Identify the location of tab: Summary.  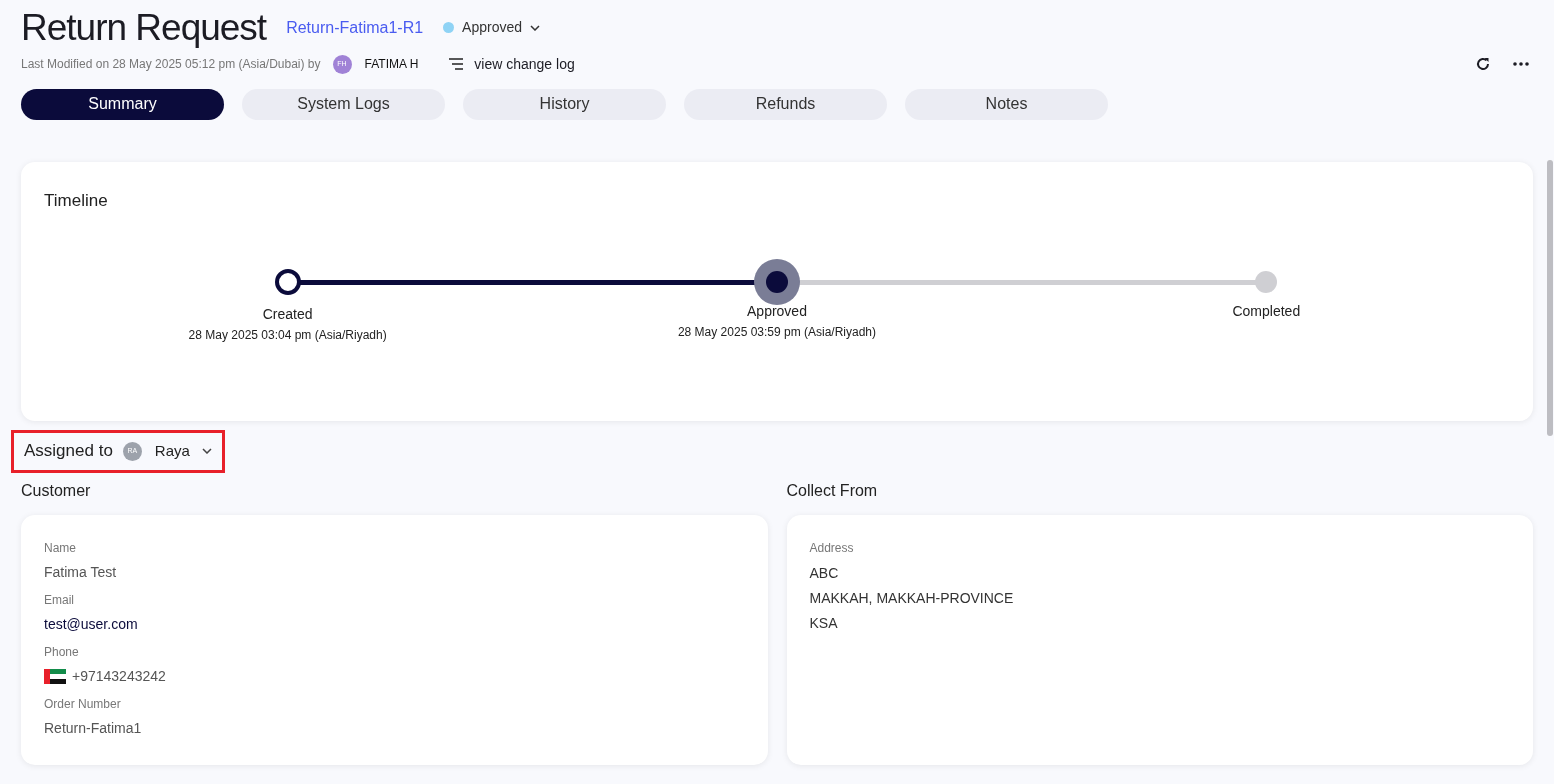
(122, 104).